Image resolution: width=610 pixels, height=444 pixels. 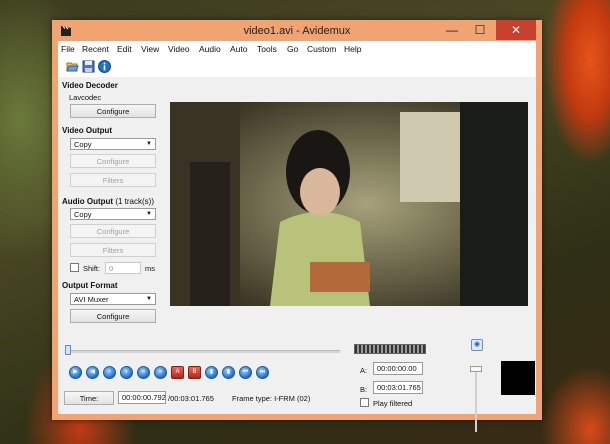 What do you see at coordinates (123, 268) in the screenshot?
I see `shift-input: 0` at bounding box center [123, 268].